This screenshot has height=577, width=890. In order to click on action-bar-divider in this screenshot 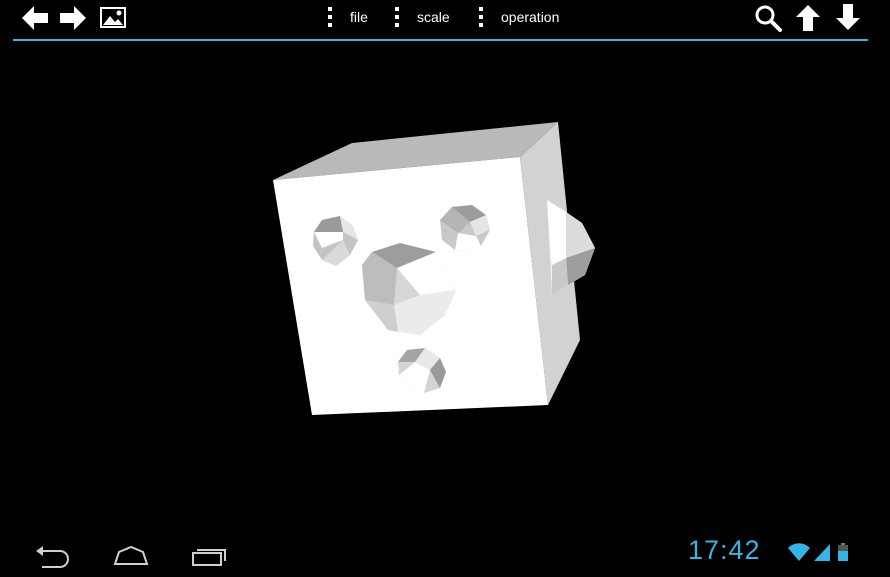, I will do `click(440, 40)`.